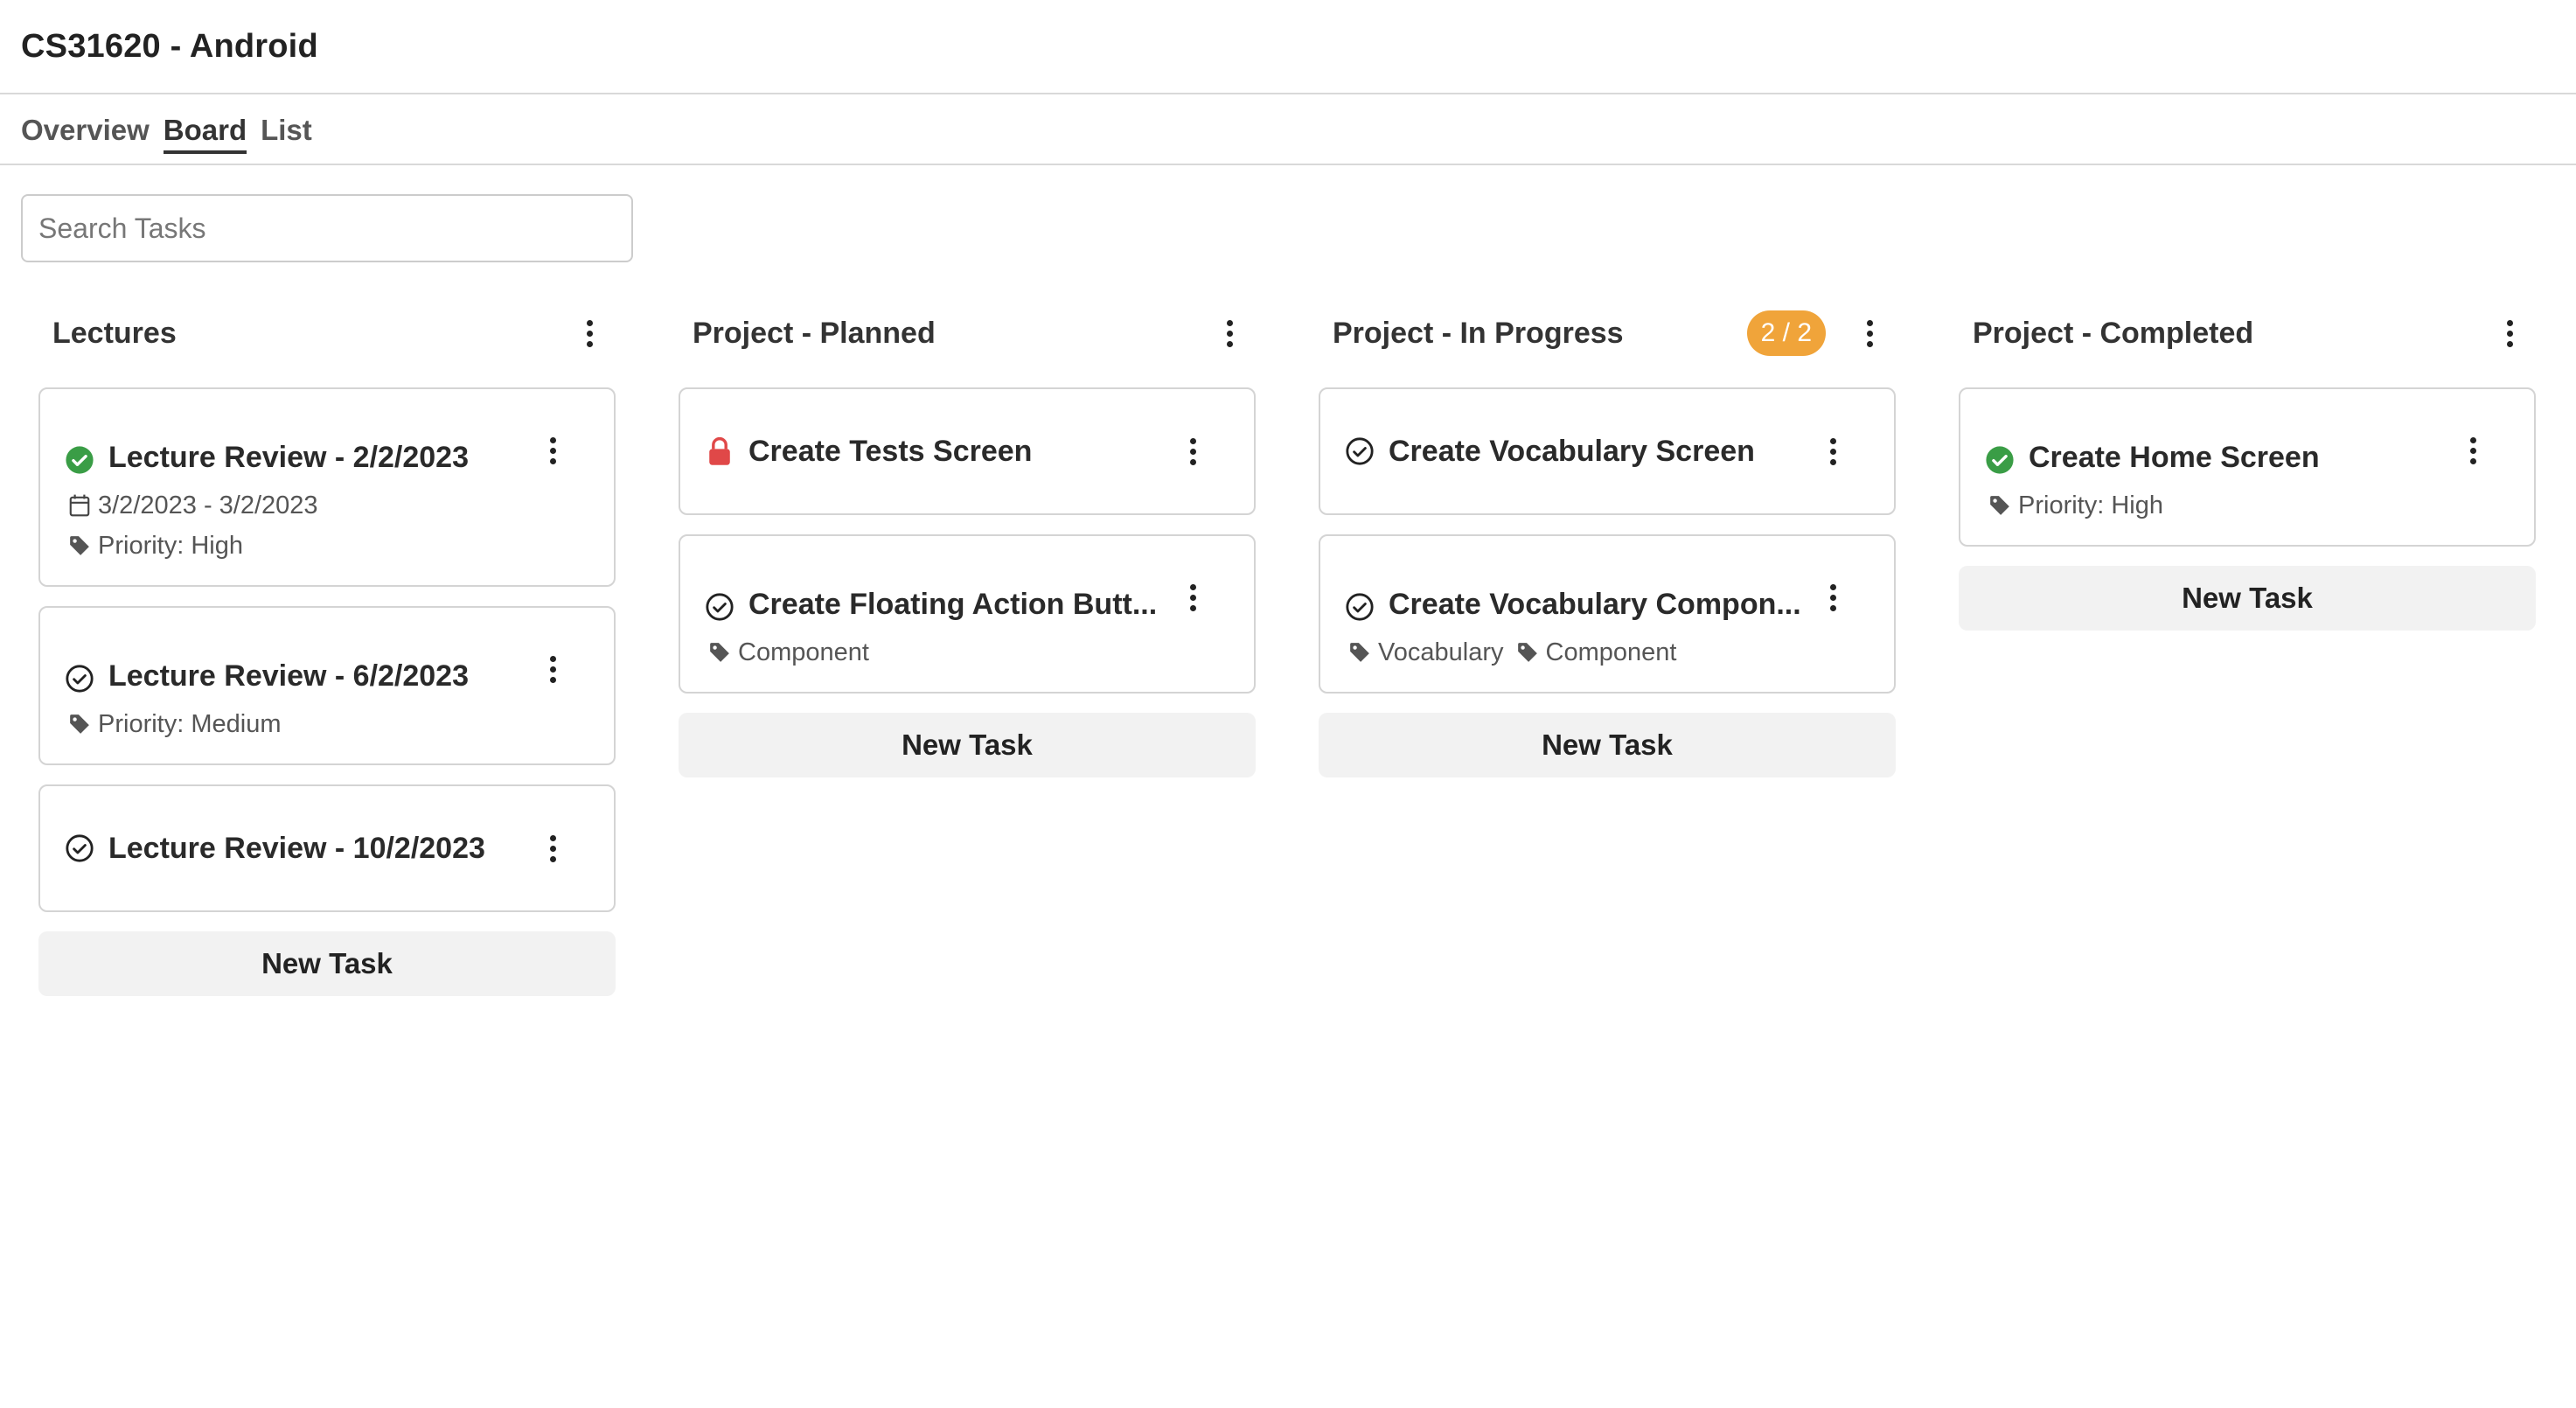 This screenshot has width=2576, height=1408. I want to click on task-card: Lecture Review - 10/2/2023, so click(327, 848).